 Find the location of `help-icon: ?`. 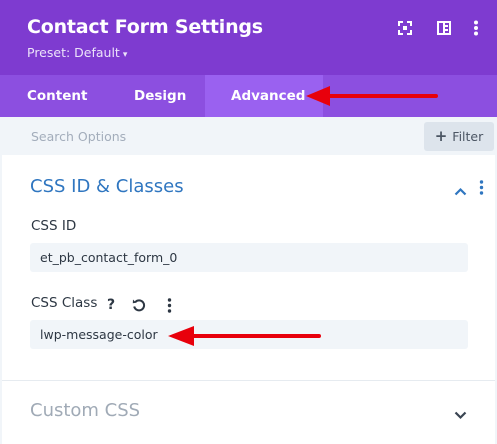

help-icon: ? is located at coordinates (111, 305).